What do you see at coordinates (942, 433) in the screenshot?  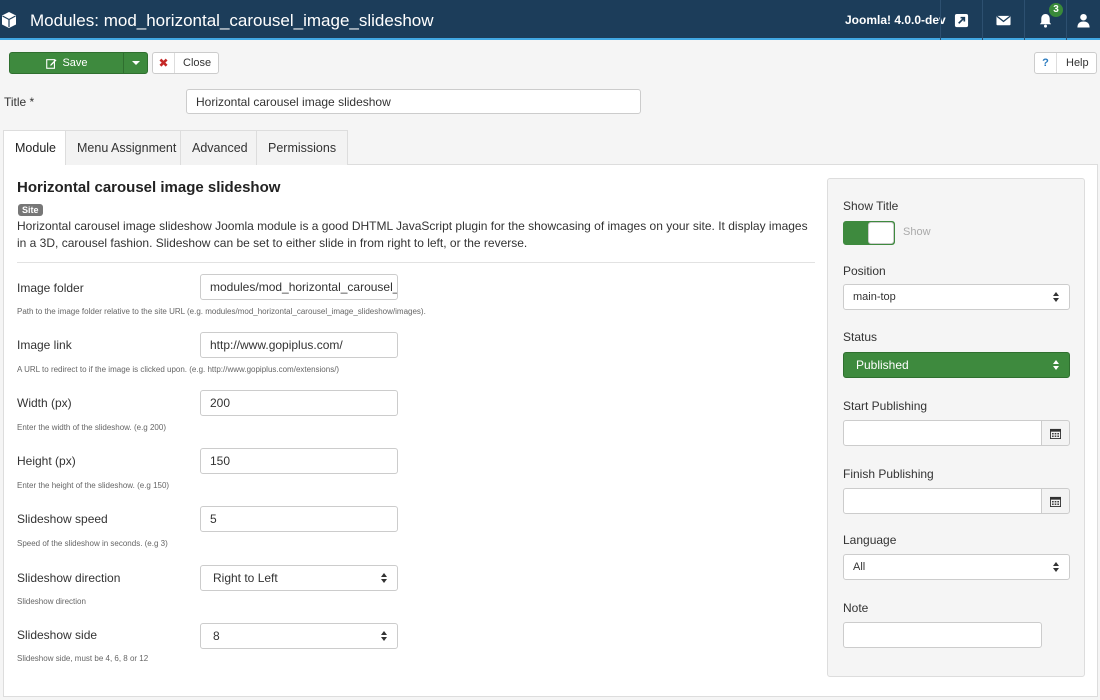 I see `start-publishing-input` at bounding box center [942, 433].